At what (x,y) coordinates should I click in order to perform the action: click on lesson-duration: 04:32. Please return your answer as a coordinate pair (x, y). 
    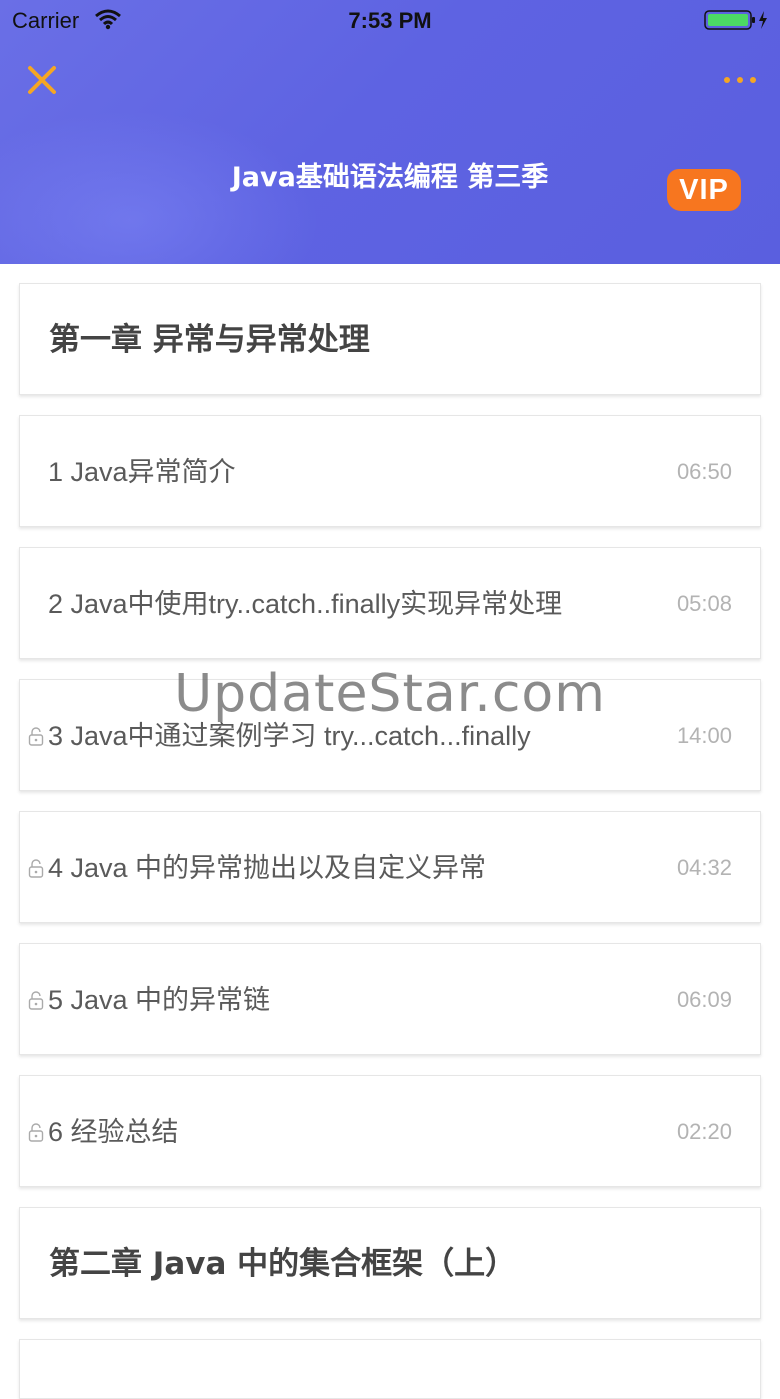
    Looking at the image, I should click on (704, 867).